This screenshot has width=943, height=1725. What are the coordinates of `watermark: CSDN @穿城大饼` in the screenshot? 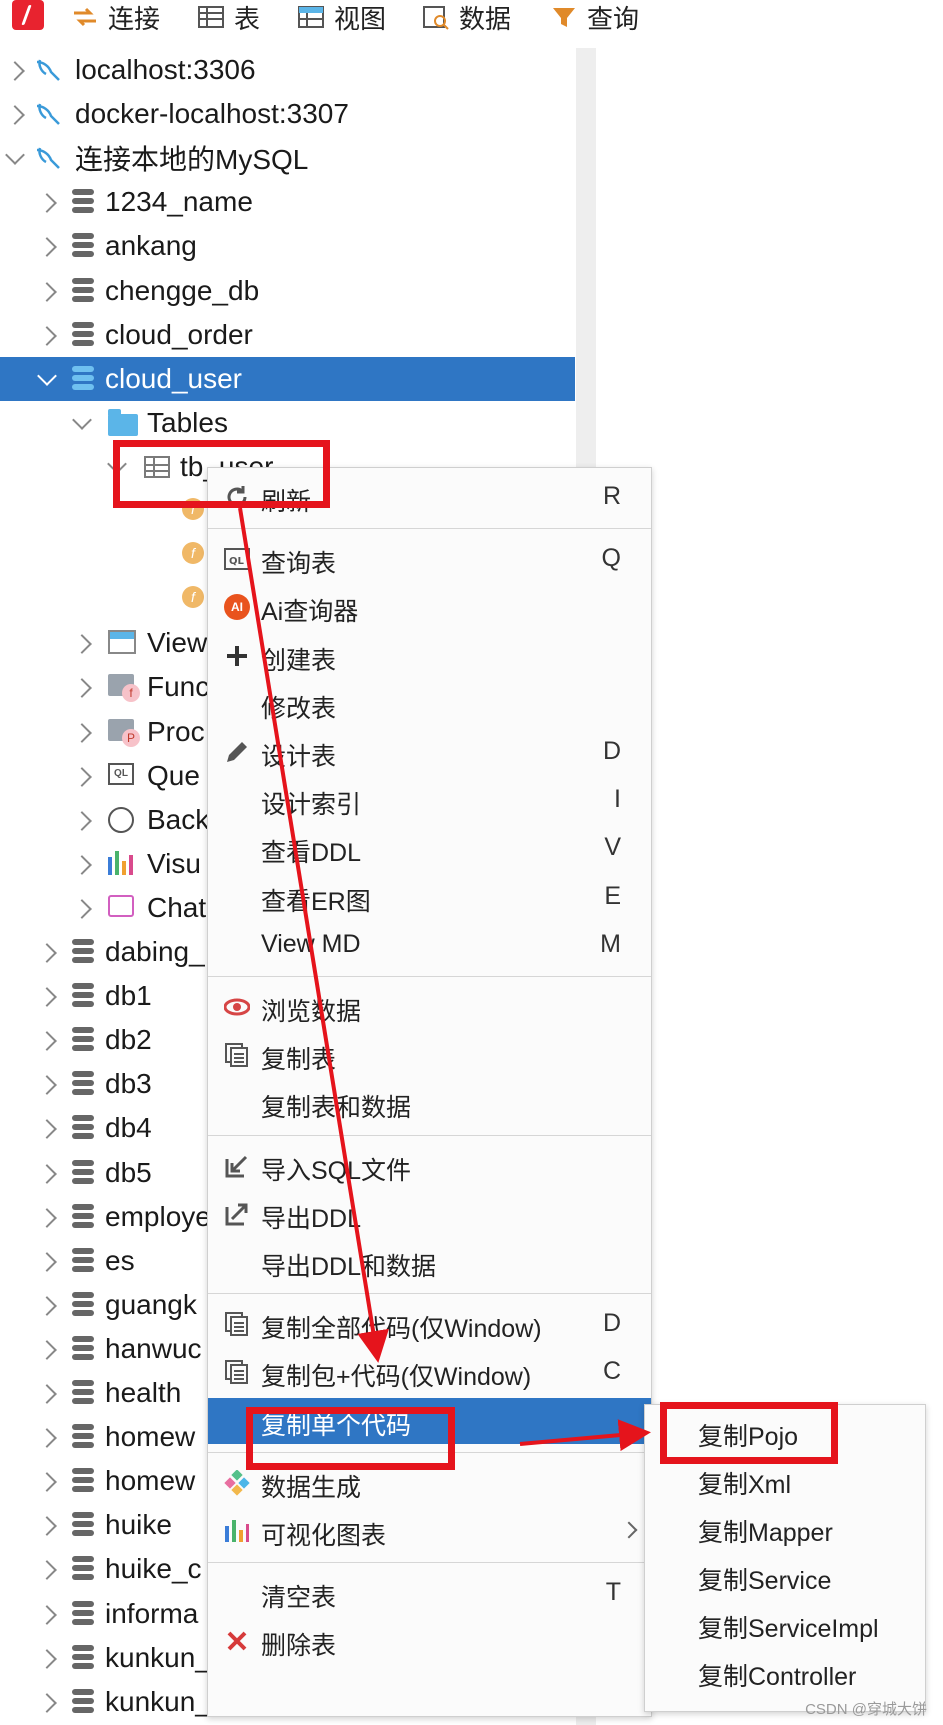 It's located at (866, 1709).